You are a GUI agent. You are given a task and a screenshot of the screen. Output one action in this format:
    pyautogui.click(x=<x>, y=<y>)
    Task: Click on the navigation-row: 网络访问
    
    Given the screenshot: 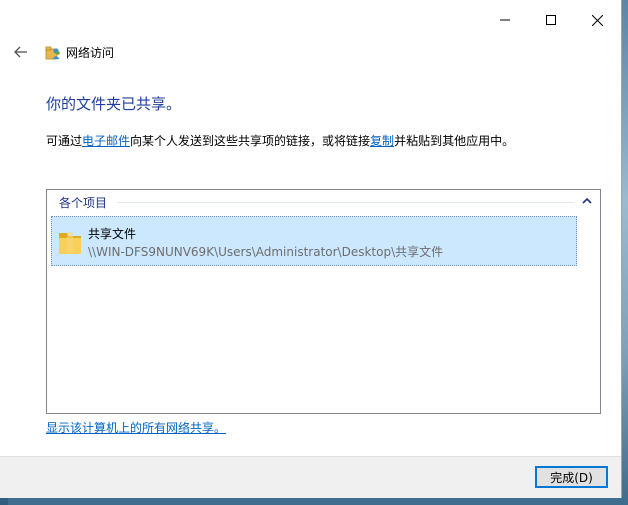 What is the action you would take?
    pyautogui.click(x=310, y=52)
    